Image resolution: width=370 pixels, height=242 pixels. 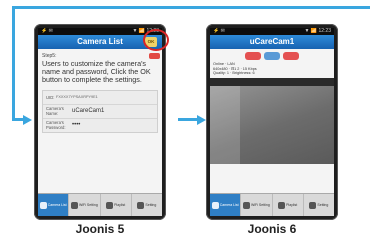 I want to click on page-title: Camera List, so click(x=100, y=41).